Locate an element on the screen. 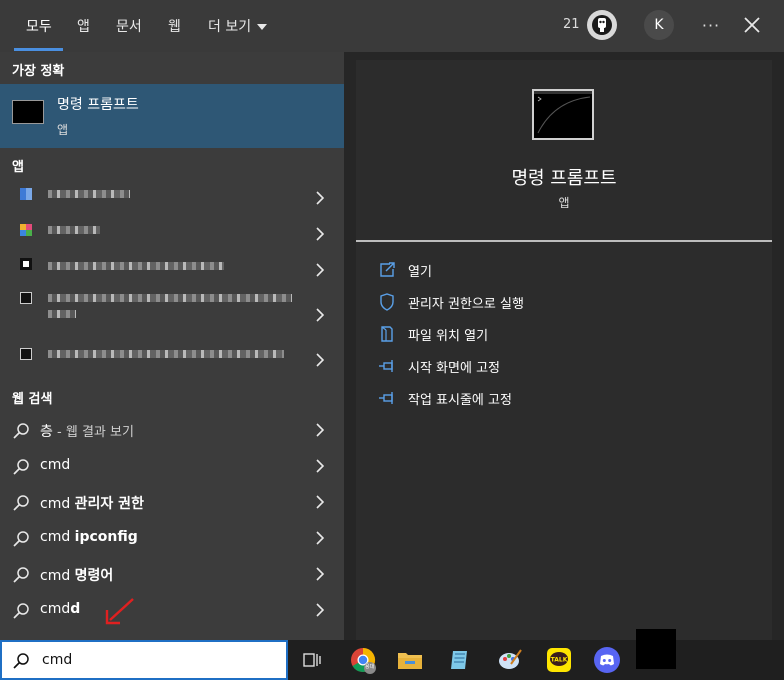 This screenshot has height=680, width=784. redacted-app-name-line2 is located at coordinates (62, 314).